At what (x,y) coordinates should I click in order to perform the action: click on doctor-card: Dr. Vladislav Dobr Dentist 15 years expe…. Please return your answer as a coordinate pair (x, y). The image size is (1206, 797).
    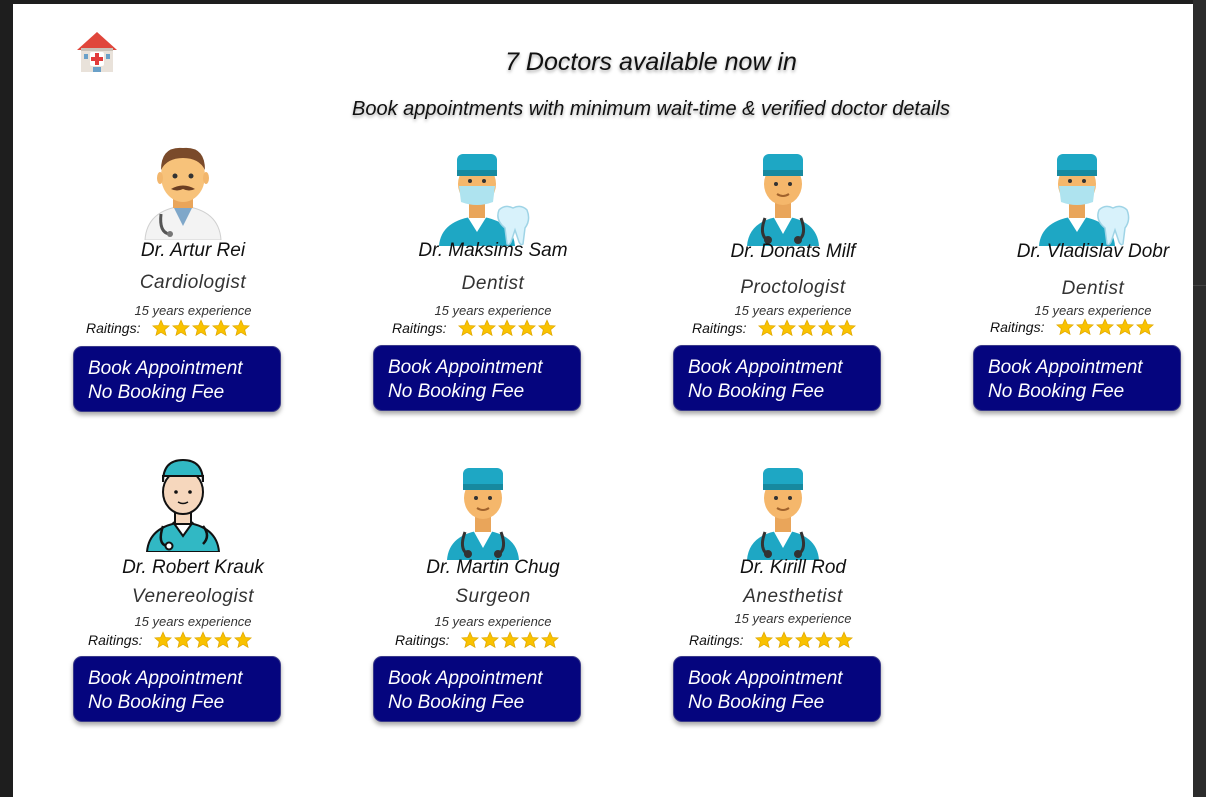
    Looking at the image, I should click on (1089, 291).